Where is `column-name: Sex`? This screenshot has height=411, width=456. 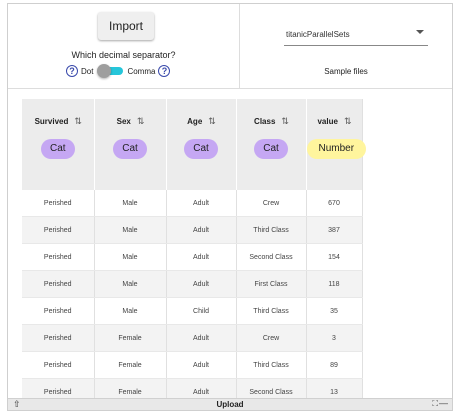 column-name: Sex is located at coordinates (123, 121).